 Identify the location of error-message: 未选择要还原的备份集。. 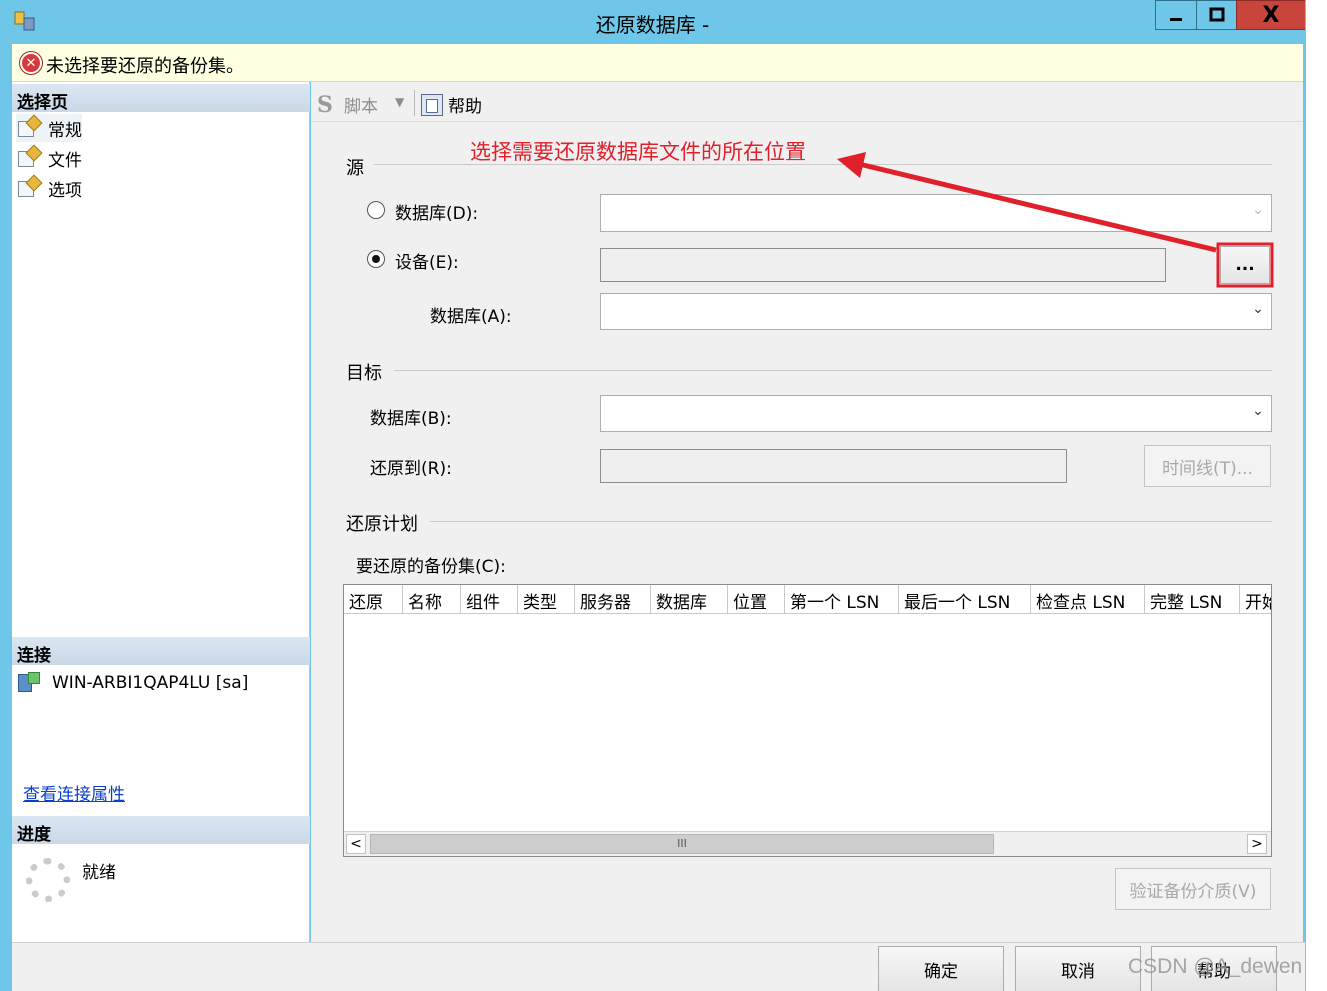
(145, 66).